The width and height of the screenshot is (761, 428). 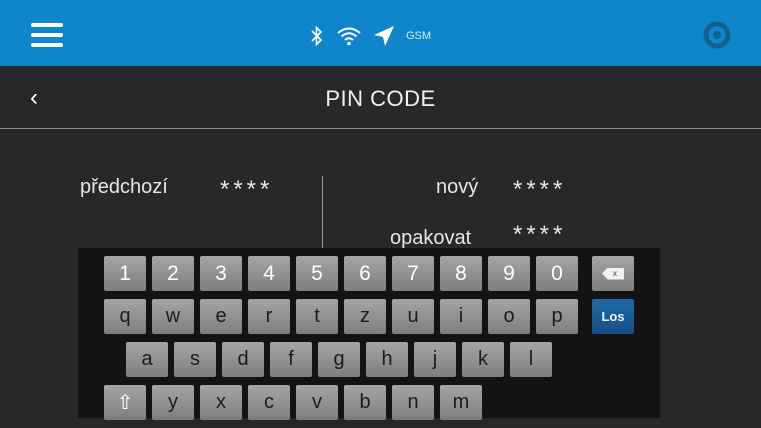 What do you see at coordinates (221, 273) in the screenshot?
I see `key-3: 3` at bounding box center [221, 273].